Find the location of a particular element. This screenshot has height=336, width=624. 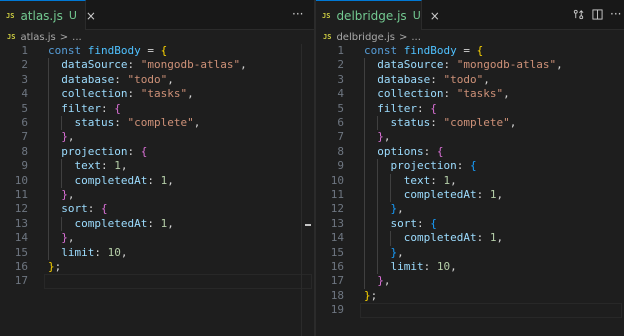

code-token: options is located at coordinates (400, 151).